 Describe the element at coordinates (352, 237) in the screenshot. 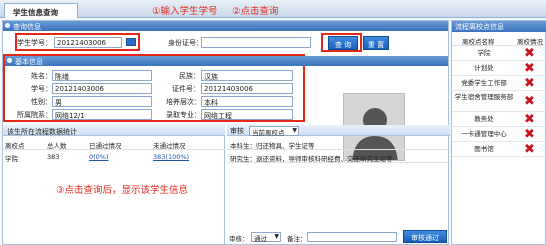

I see `remark-input` at that location.